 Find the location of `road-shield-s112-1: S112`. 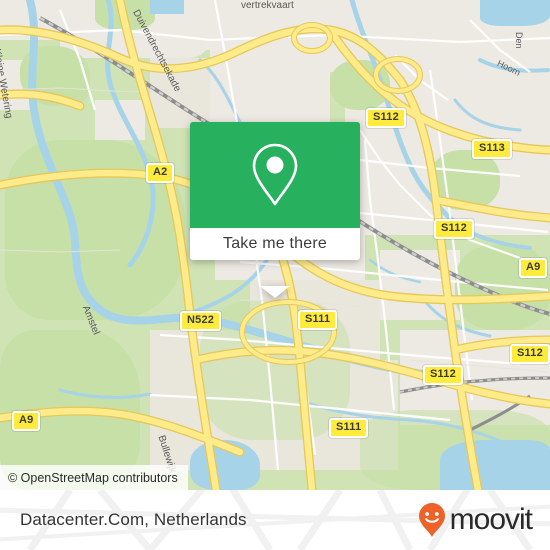

road-shield-s112-1: S112 is located at coordinates (386, 118).